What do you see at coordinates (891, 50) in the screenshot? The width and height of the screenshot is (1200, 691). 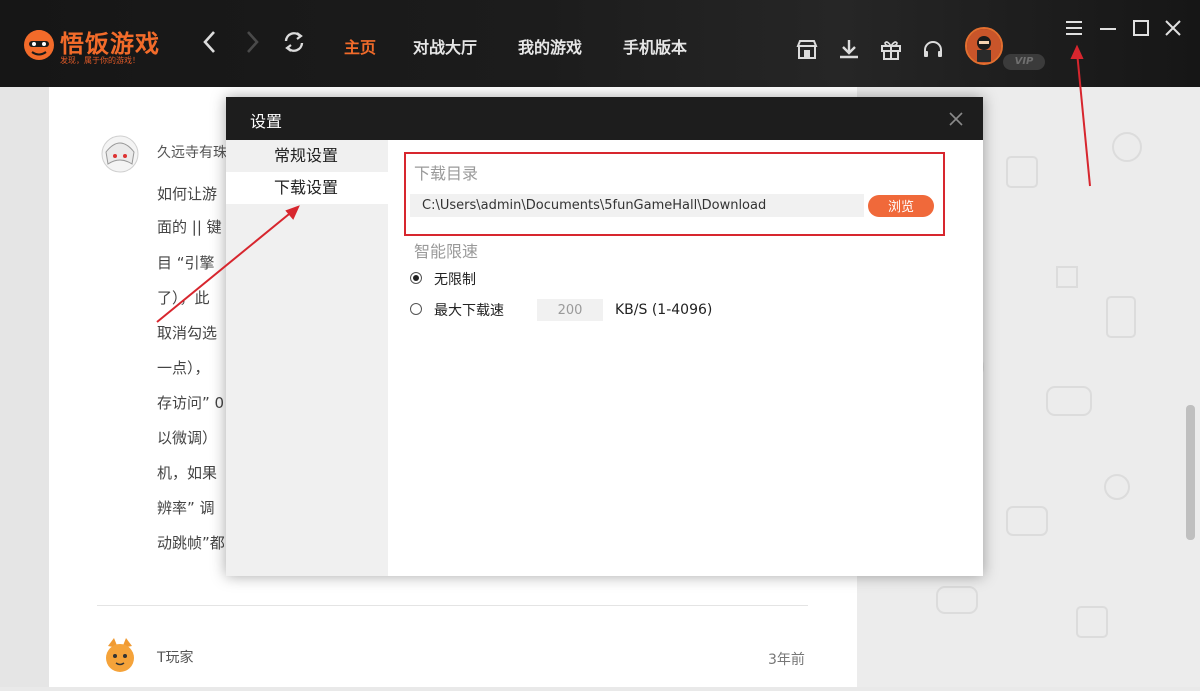 I see `gift-icon` at bounding box center [891, 50].